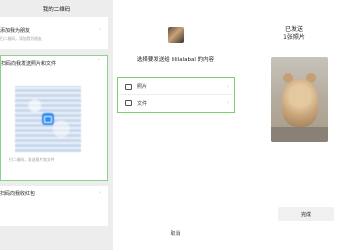 Image resolution: width=350 pixels, height=250 pixels. What do you see at coordinates (175, 103) in the screenshot?
I see `option-file: 文件 ›` at bounding box center [175, 103].